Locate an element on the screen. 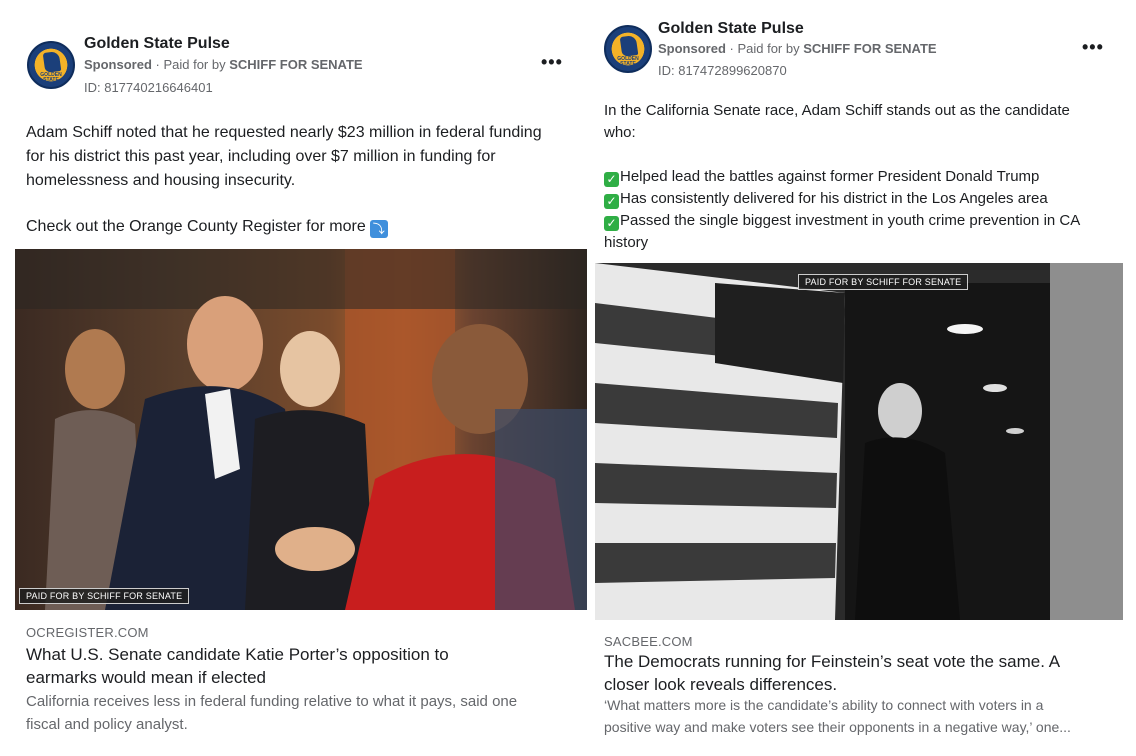 The height and width of the screenshot is (756, 1136). description-line: fiscal and policy analyst. is located at coordinates (107, 724).